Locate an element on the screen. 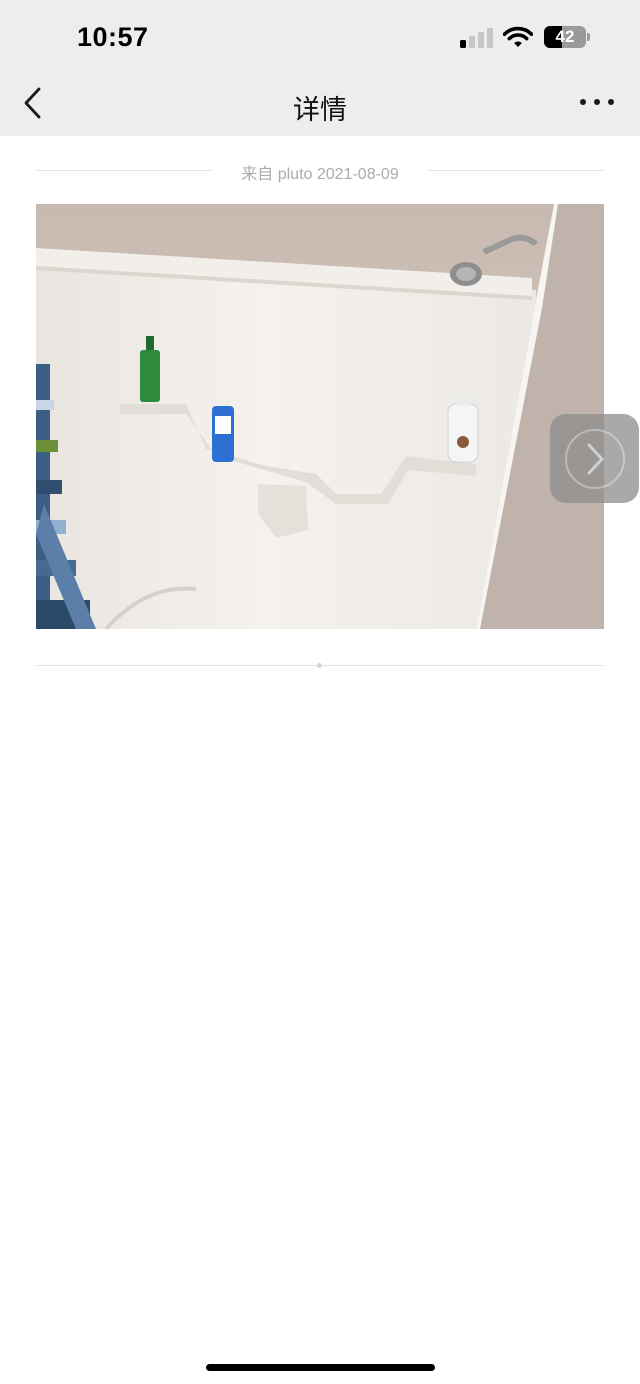  post-source-date: 来自 pluto 2021-08-09 is located at coordinates (320, 174).